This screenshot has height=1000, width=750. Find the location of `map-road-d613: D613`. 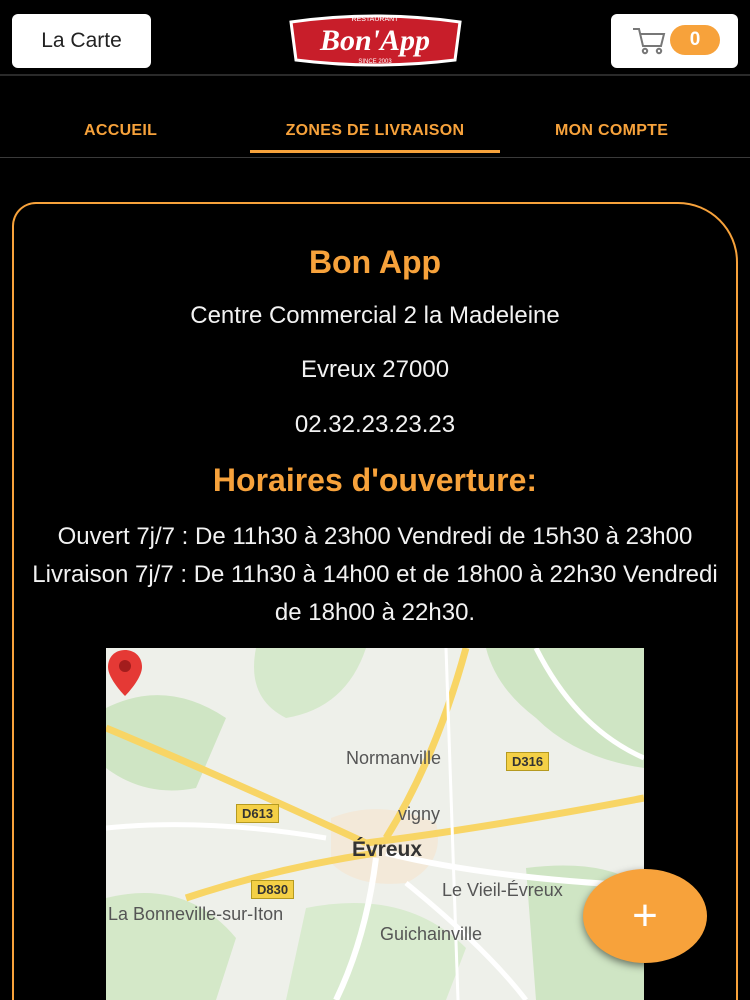

map-road-d613: D613 is located at coordinates (258, 813).